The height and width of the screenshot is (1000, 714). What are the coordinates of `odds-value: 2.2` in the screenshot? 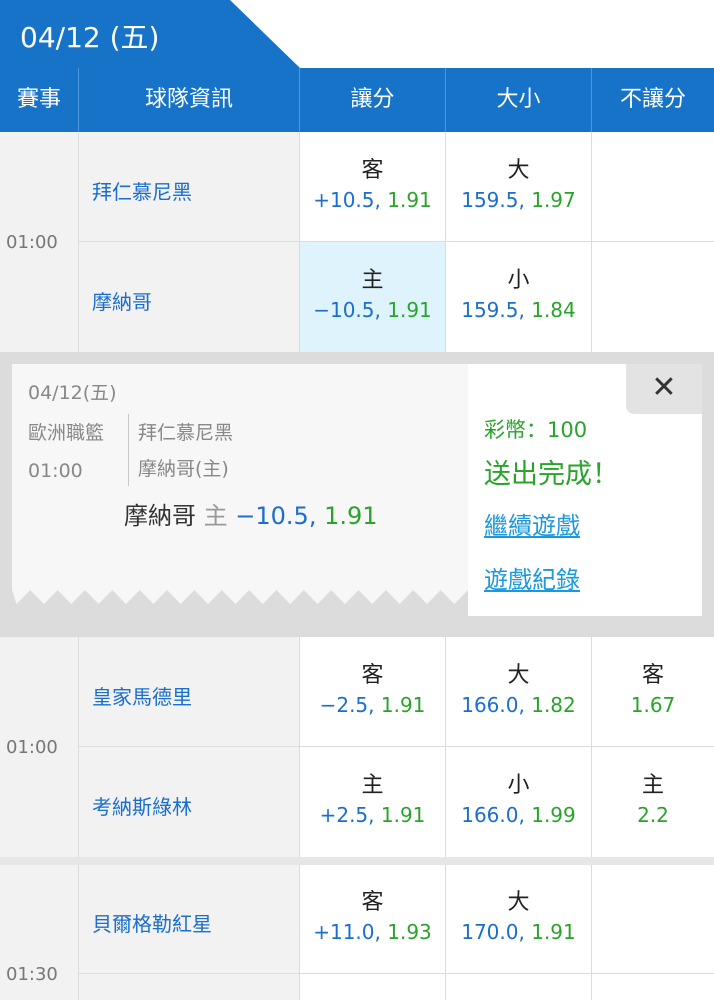 It's located at (653, 815).